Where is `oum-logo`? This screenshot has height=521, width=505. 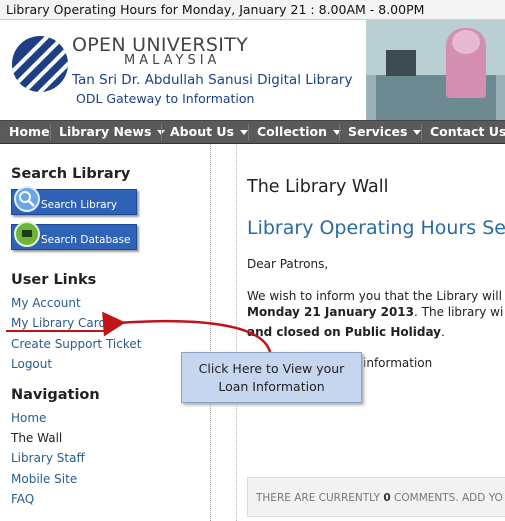 oum-logo is located at coordinates (40, 64).